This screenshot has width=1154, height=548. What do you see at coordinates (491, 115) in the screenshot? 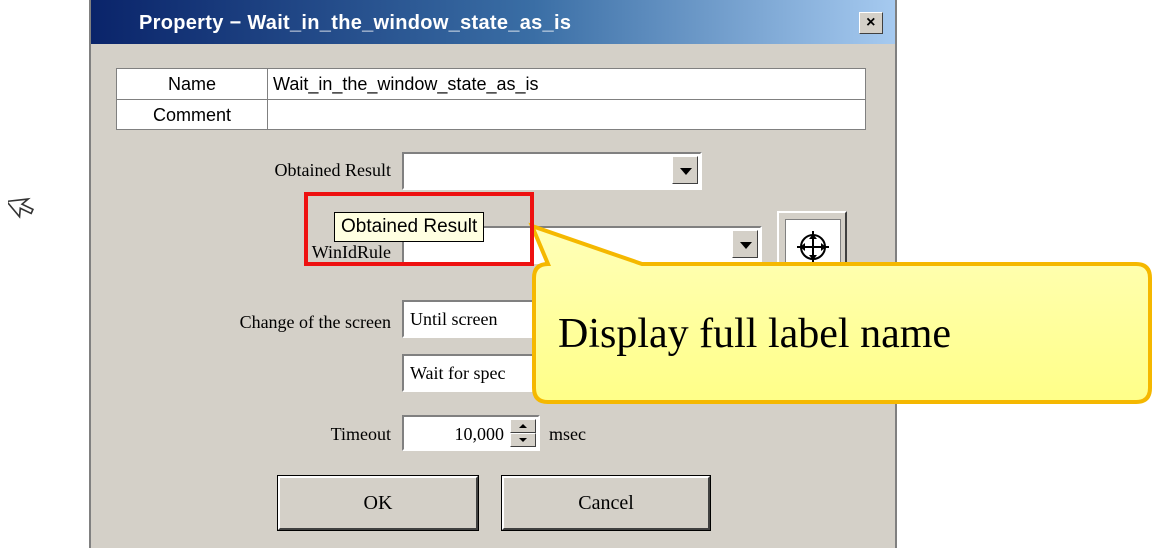
I see `comment-row: Comment` at bounding box center [491, 115].